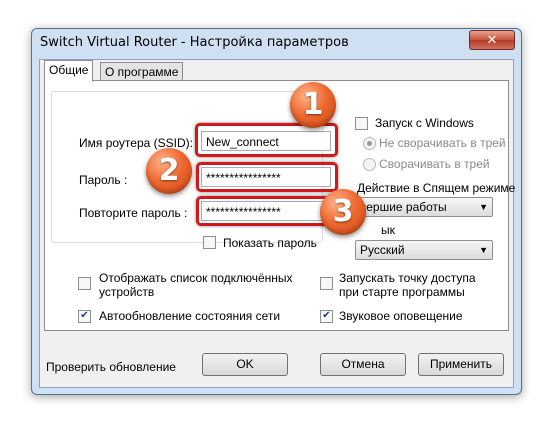 Image resolution: width=550 pixels, height=429 pixels. Describe the element at coordinates (461, 364) in the screenshot. I see `apply-button: Применить` at that location.